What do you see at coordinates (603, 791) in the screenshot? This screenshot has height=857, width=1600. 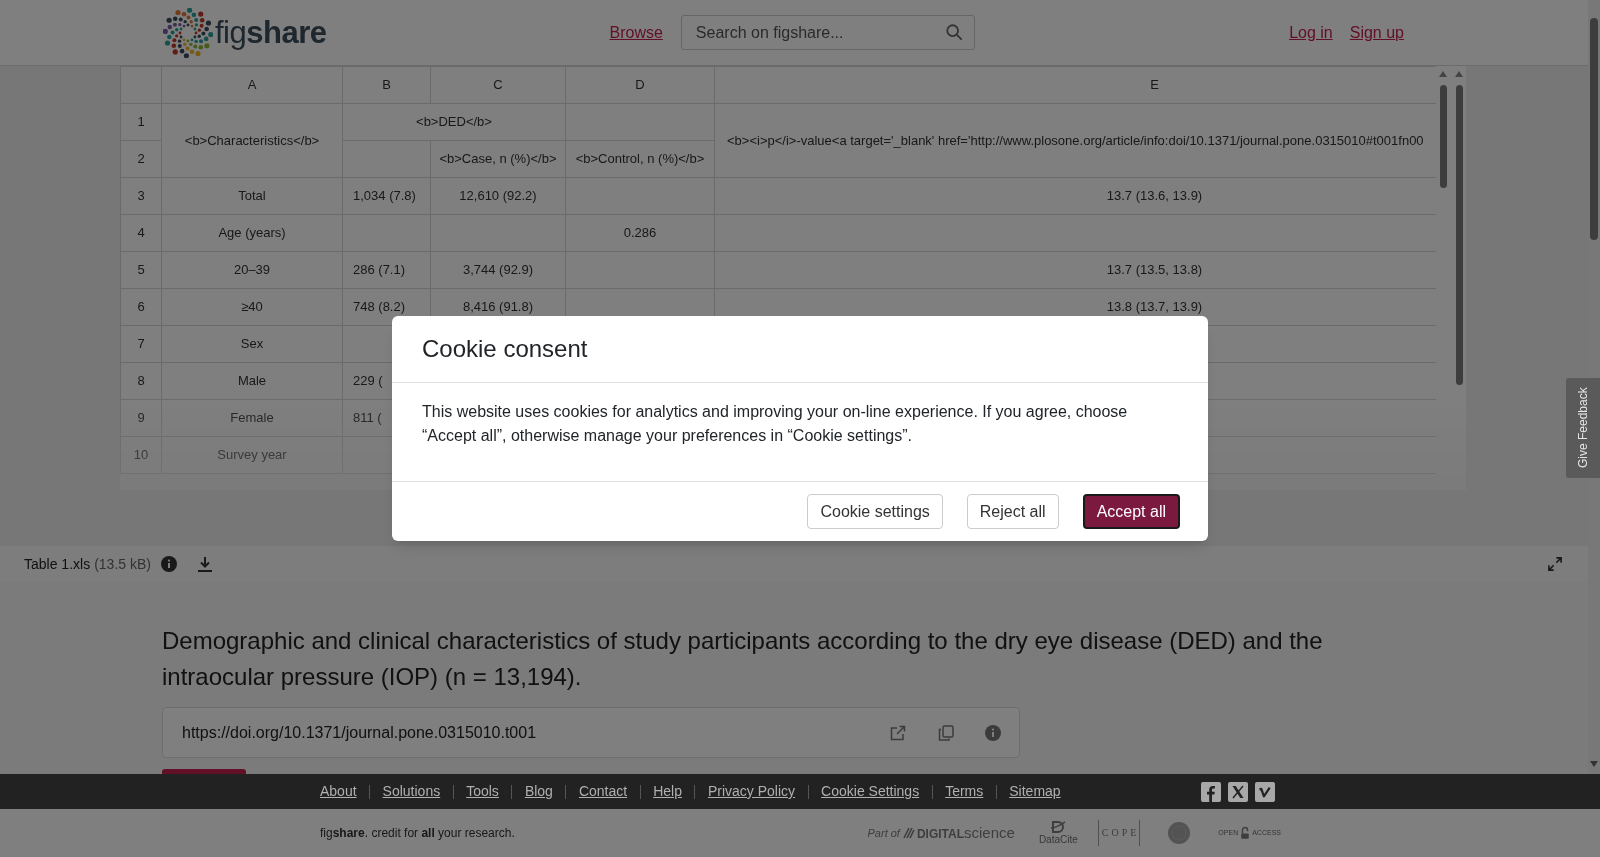 I see `footer-link: Contact` at bounding box center [603, 791].